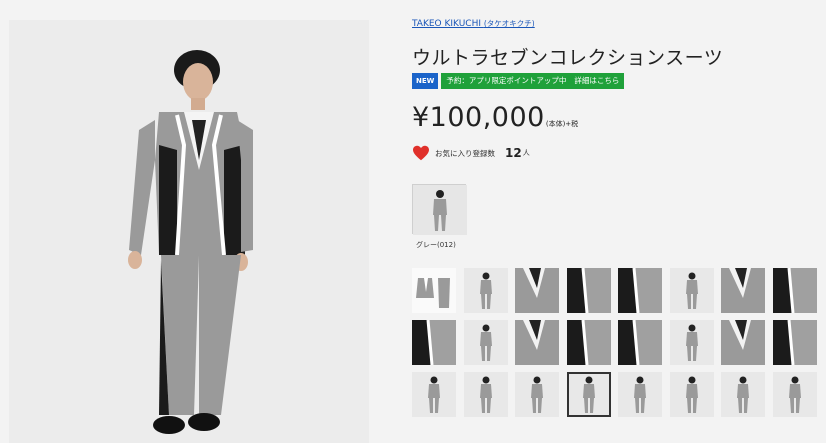 The image size is (826, 443). Describe the element at coordinates (526, 153) in the screenshot. I see `favorite-unit: 人` at that location.